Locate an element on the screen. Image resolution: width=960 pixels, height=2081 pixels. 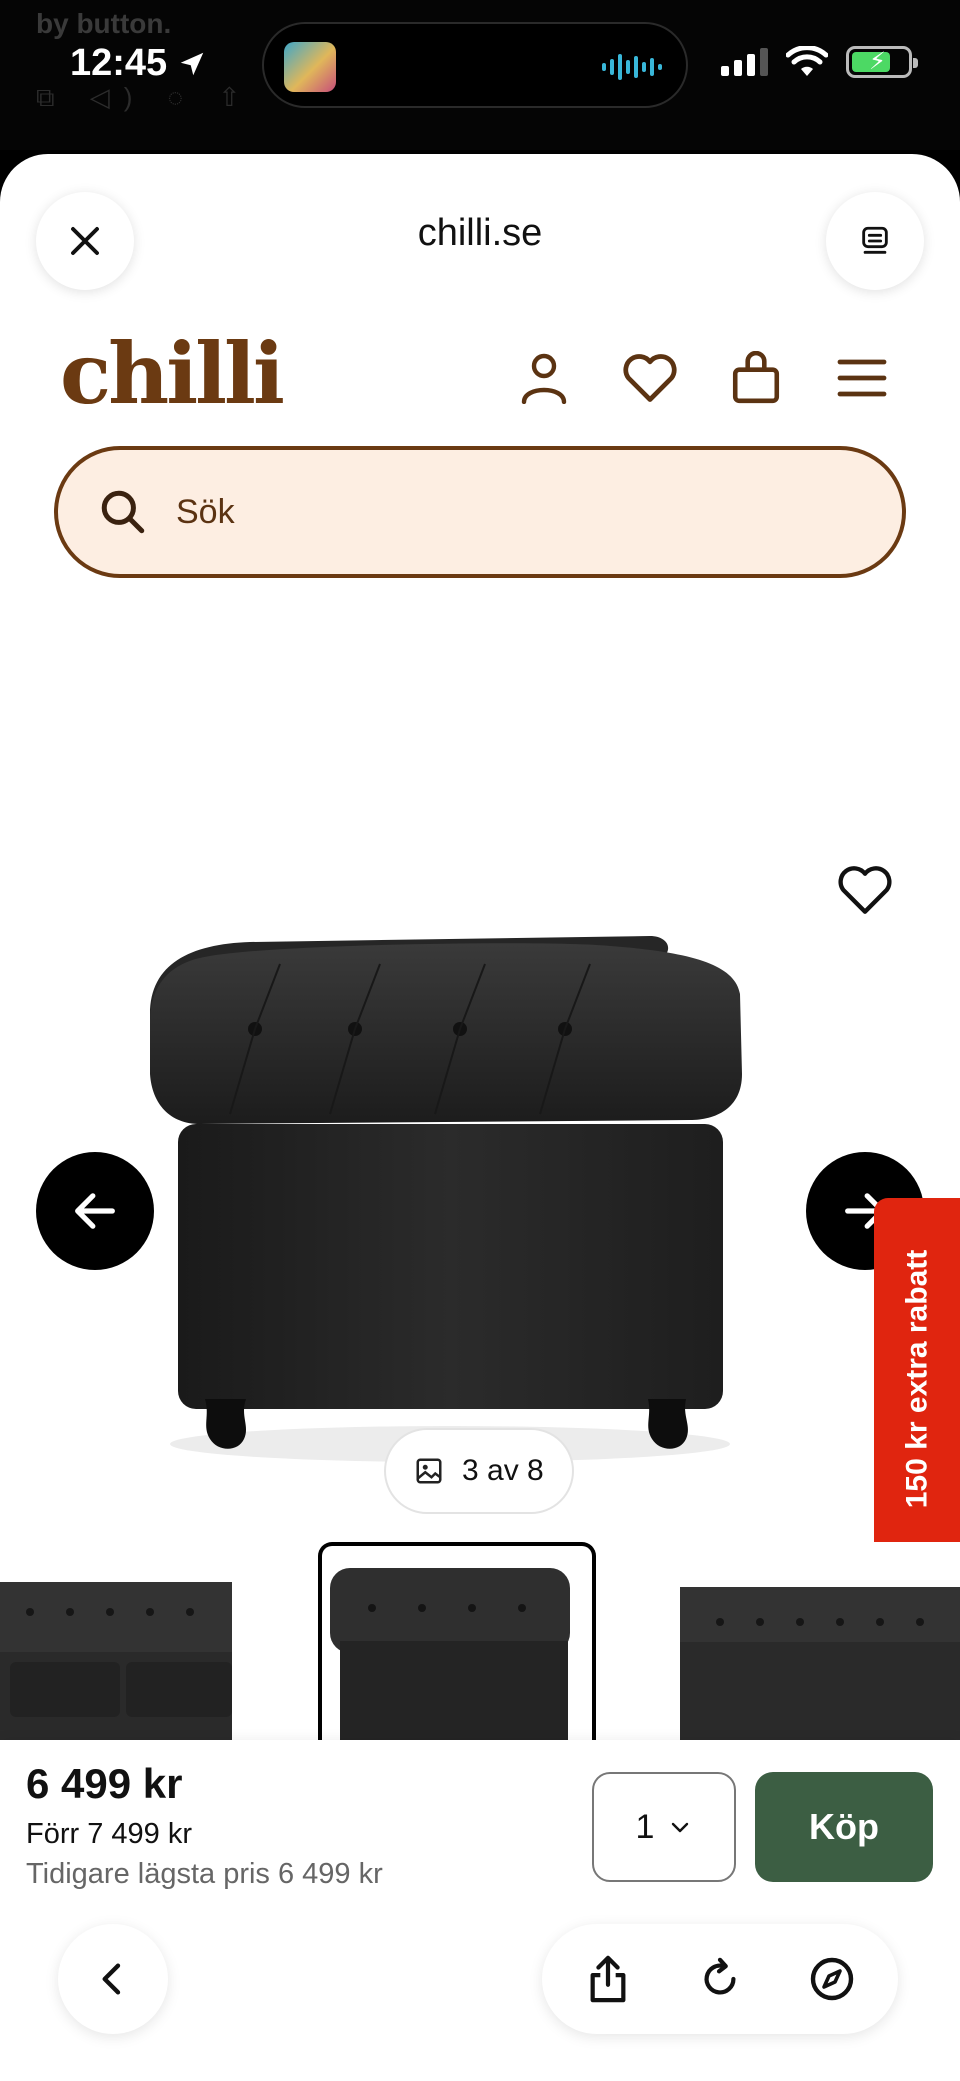
status-indicators: ⚡ is located at coordinates (819, 62).